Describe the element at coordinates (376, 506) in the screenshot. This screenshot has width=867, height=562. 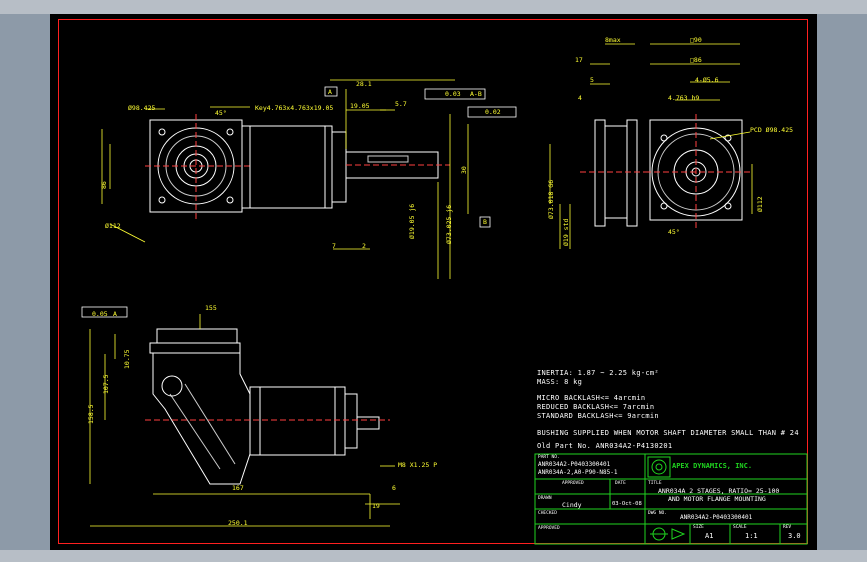
I see `dim-19b: 19` at that location.